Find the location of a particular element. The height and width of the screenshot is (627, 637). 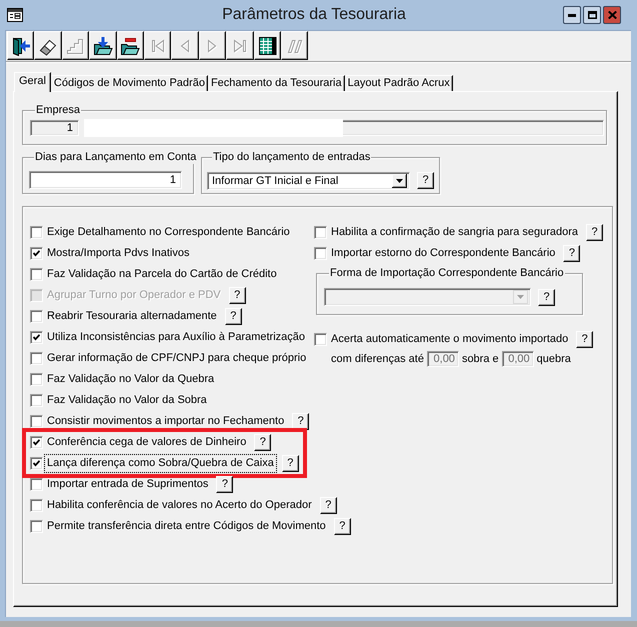

maximize-icon is located at coordinates (592, 15).